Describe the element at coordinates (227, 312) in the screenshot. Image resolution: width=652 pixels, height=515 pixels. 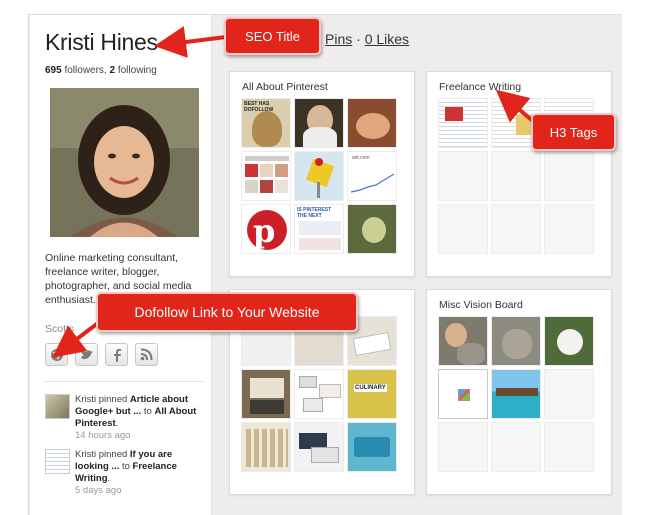
I see `dofollow-callout: Dofollow Link to Your Website` at that location.